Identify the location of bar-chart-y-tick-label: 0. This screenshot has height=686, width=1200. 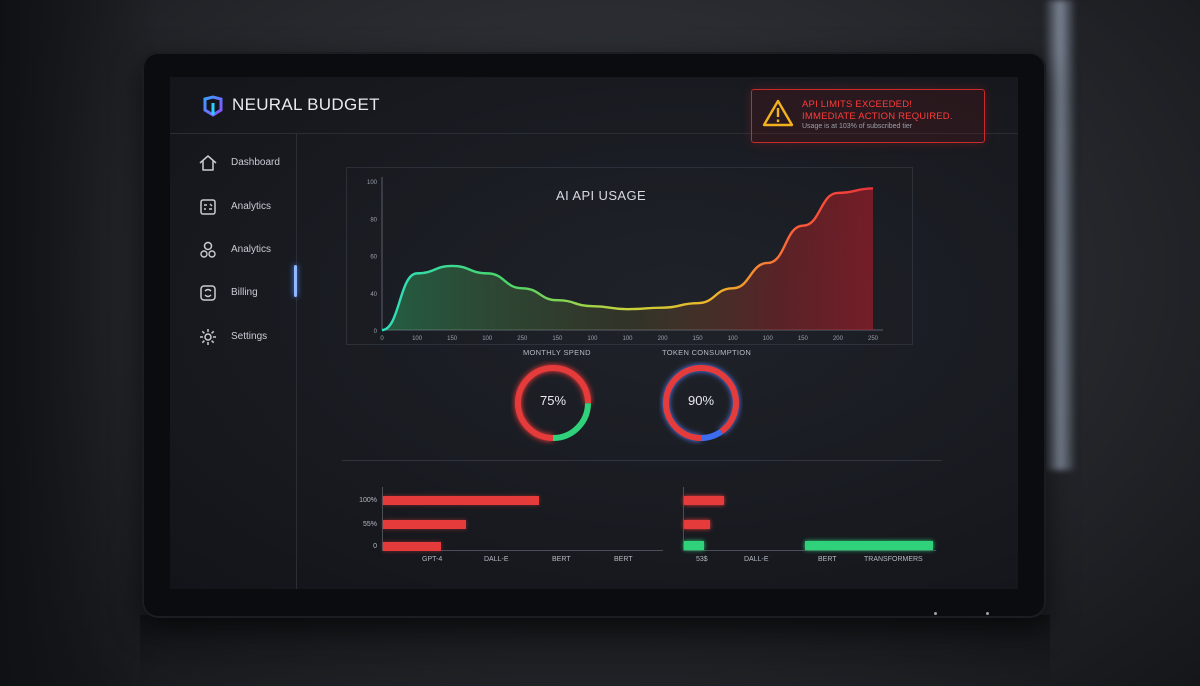
(375, 546).